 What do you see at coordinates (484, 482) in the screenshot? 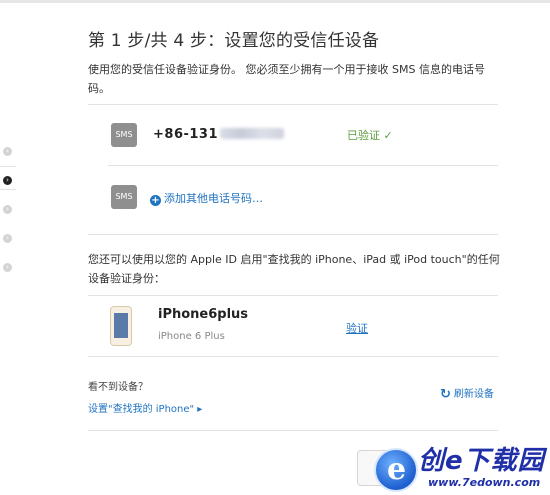
I see `watermark-url: www.7edown.com` at bounding box center [484, 482].